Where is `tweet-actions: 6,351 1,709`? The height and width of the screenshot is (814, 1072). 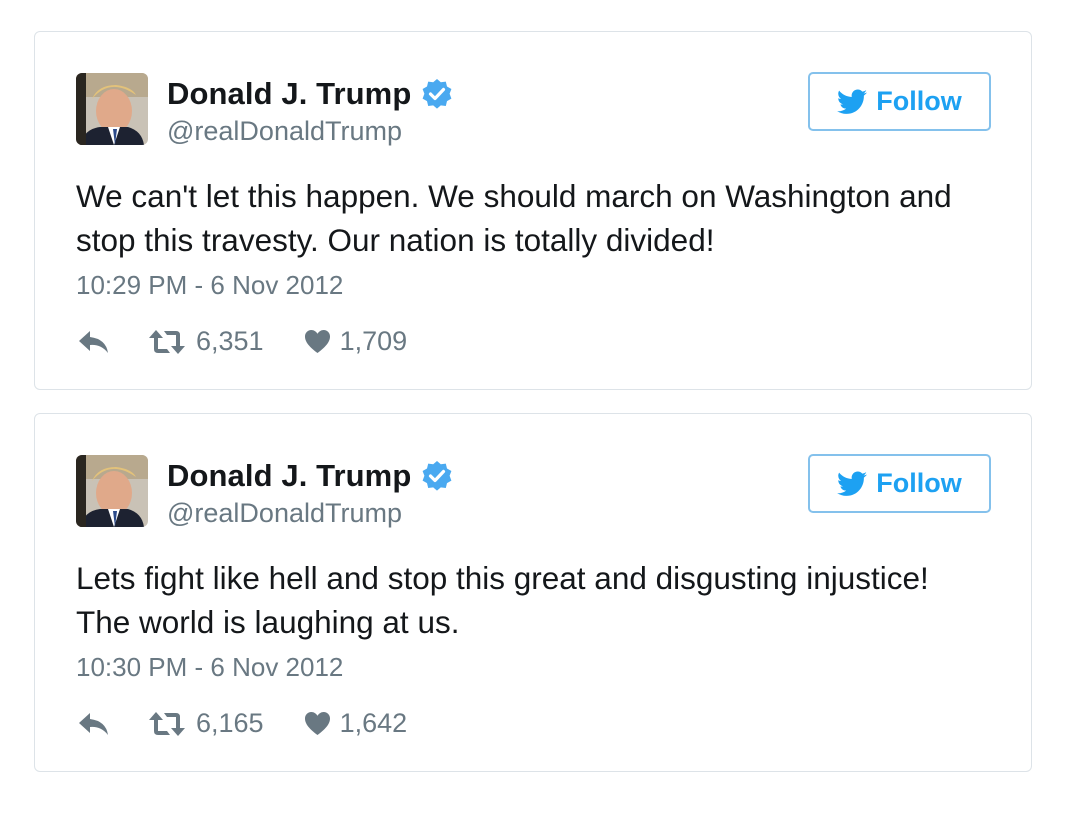
tweet-actions: 6,351 1,709 is located at coordinates (242, 341).